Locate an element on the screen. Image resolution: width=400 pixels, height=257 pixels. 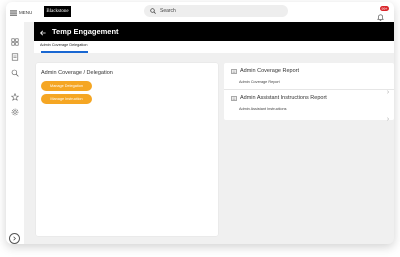
report-section-header: Admin Coverage Report is located at coordinates (265, 71).